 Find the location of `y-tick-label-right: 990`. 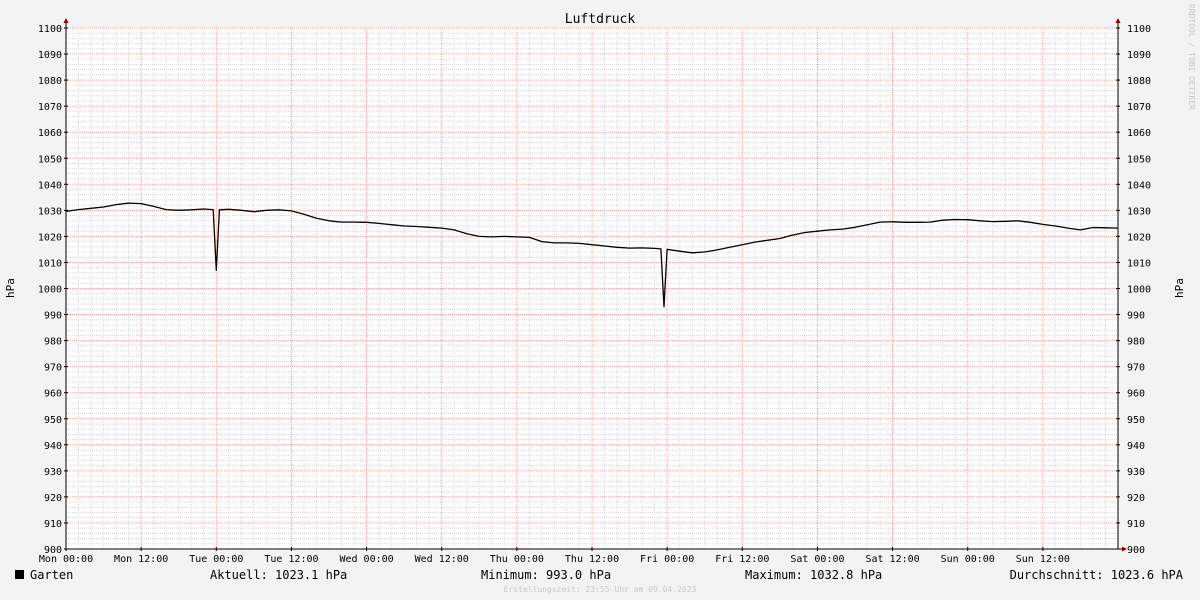

y-tick-label-right: 990 is located at coordinates (1136, 316).